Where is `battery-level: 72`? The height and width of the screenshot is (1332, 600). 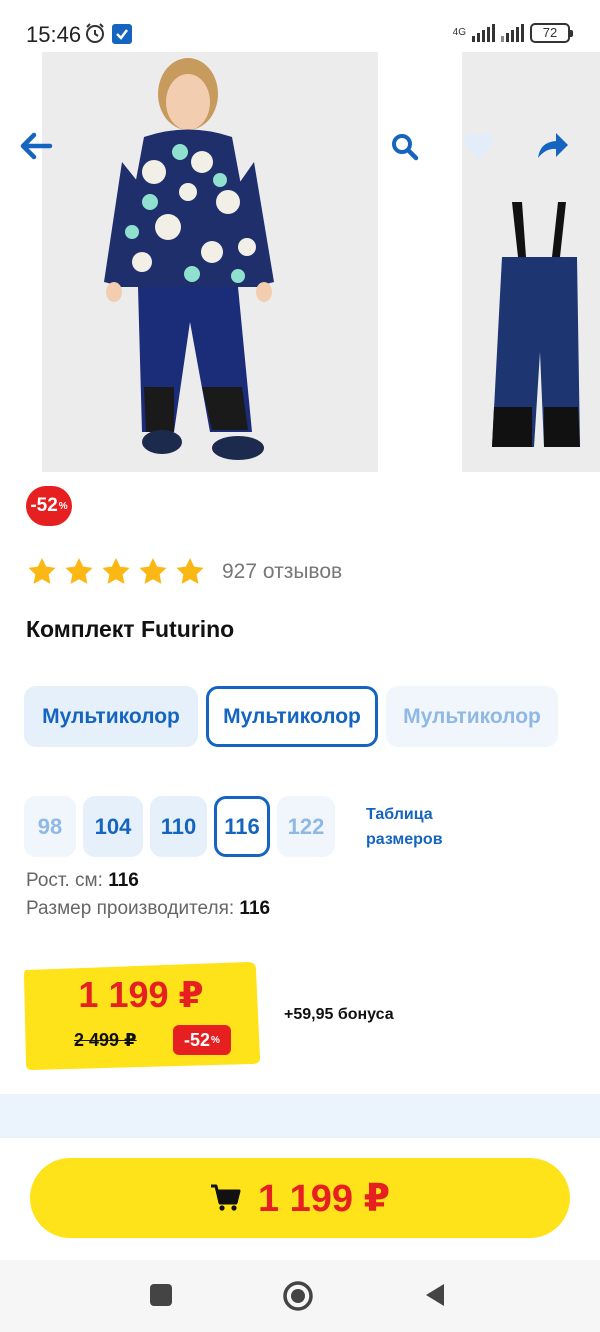
battery-level: 72 is located at coordinates (550, 32).